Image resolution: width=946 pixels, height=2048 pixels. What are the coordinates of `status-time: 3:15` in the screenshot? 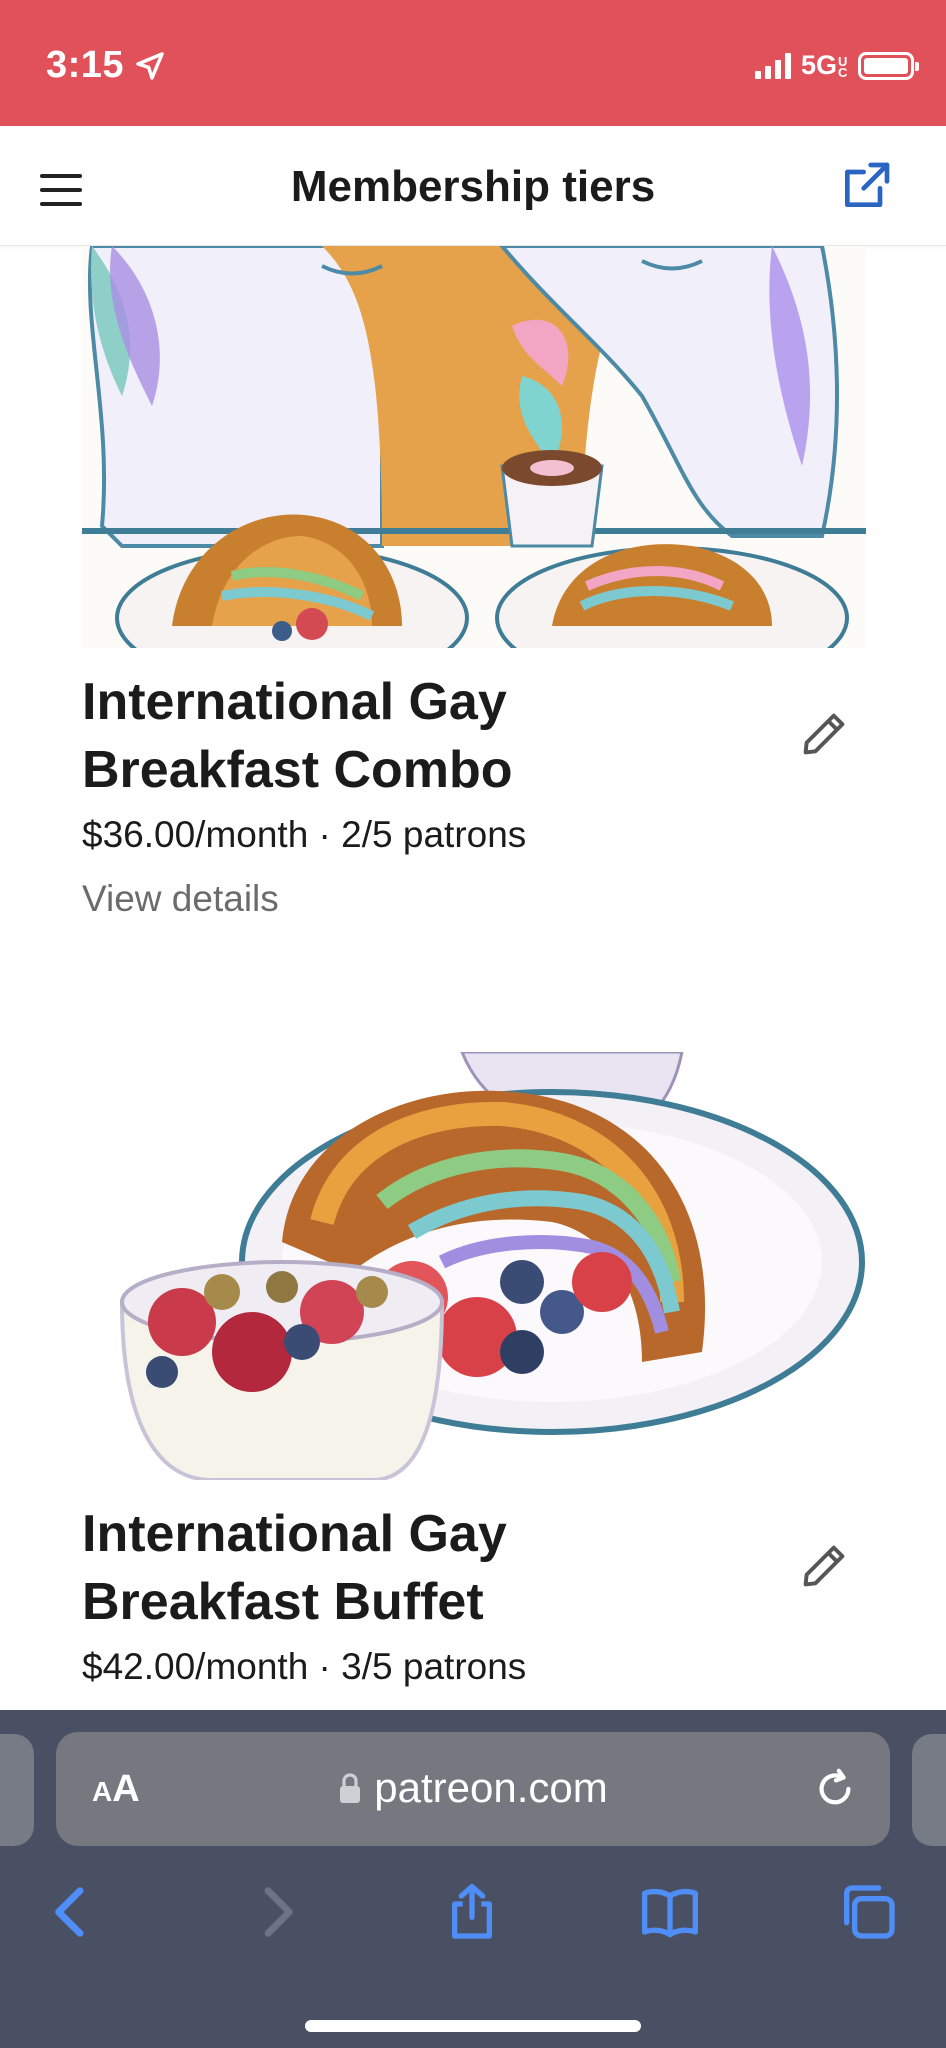 It's located at (106, 65).